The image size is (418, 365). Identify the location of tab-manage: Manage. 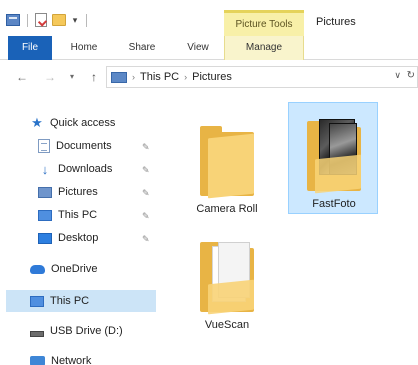
(264, 48).